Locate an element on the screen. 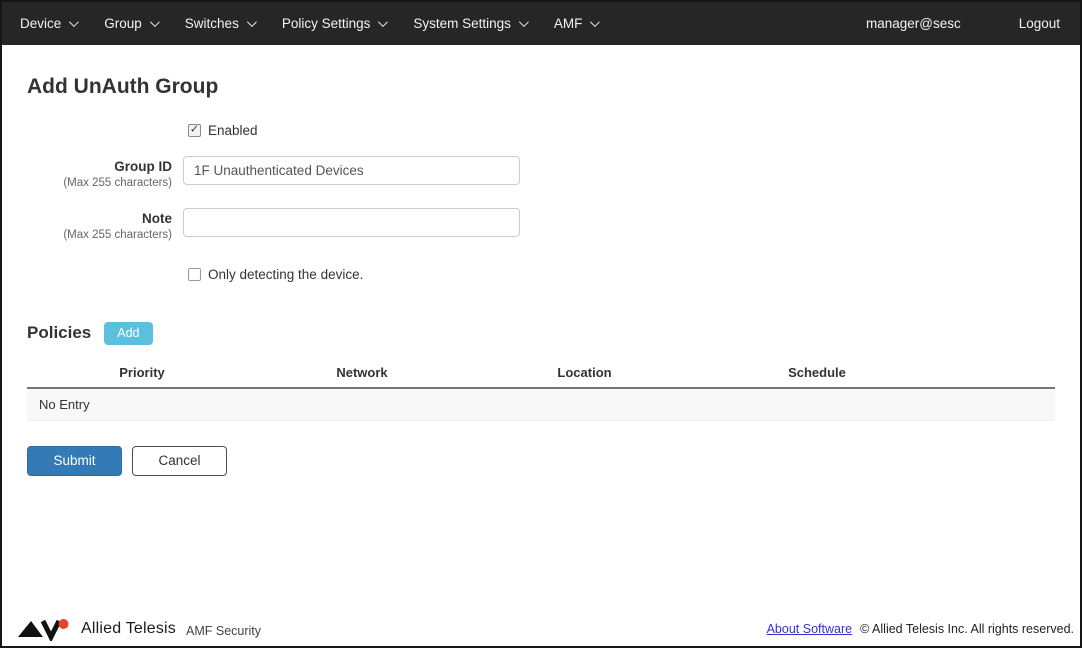  brand-name: Allied Telesis is located at coordinates (128, 628).